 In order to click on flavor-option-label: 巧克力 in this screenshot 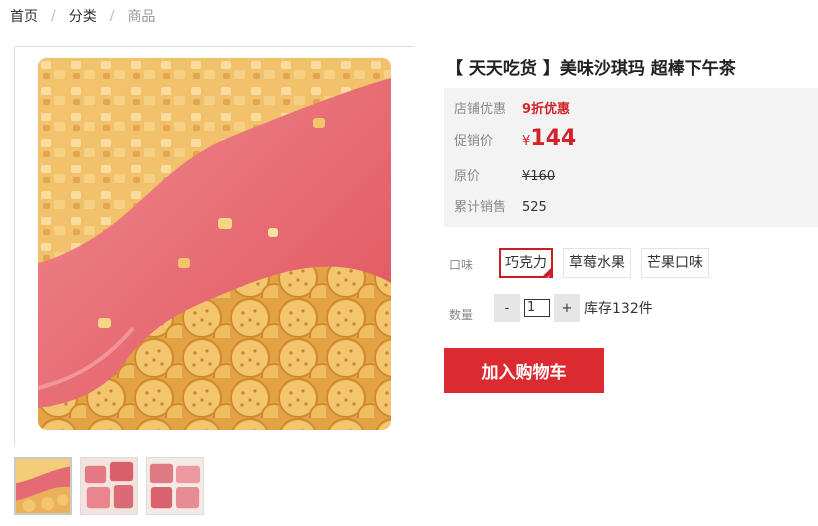, I will do `click(526, 263)`.